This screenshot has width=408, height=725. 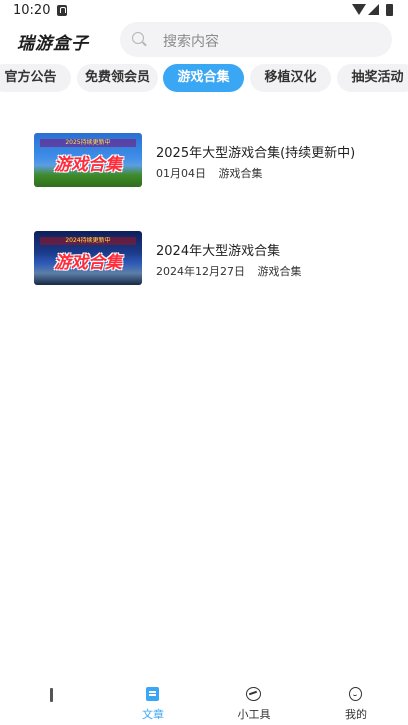 I want to click on status-bar: 10:20, so click(x=204, y=12).